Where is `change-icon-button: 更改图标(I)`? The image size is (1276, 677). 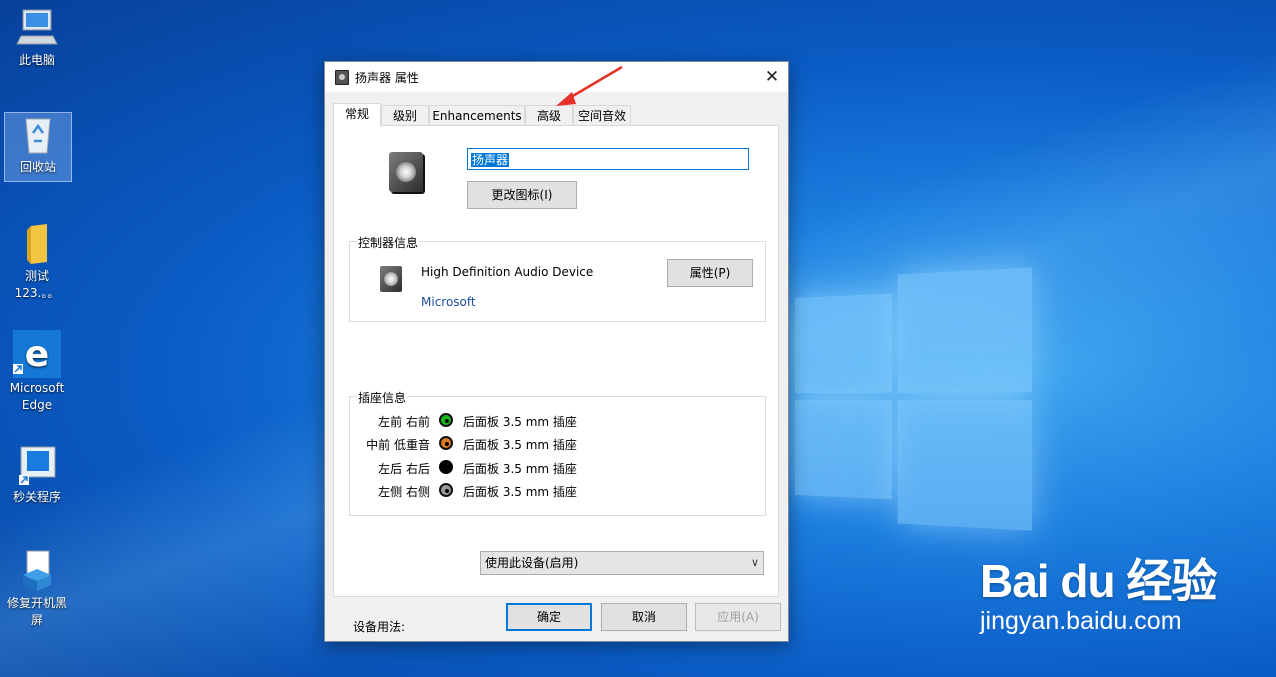
change-icon-button: 更改图标(I) is located at coordinates (522, 195).